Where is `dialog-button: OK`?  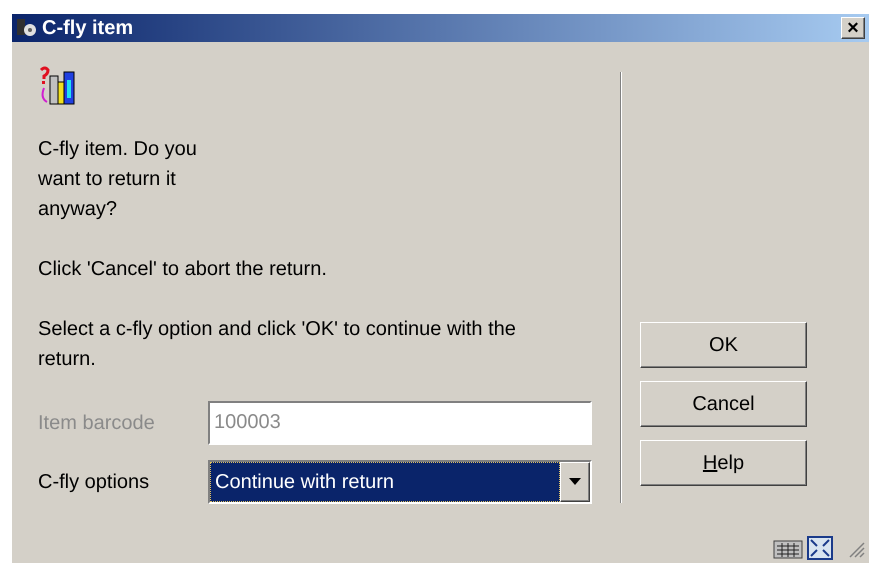
dialog-button: OK is located at coordinates (723, 345).